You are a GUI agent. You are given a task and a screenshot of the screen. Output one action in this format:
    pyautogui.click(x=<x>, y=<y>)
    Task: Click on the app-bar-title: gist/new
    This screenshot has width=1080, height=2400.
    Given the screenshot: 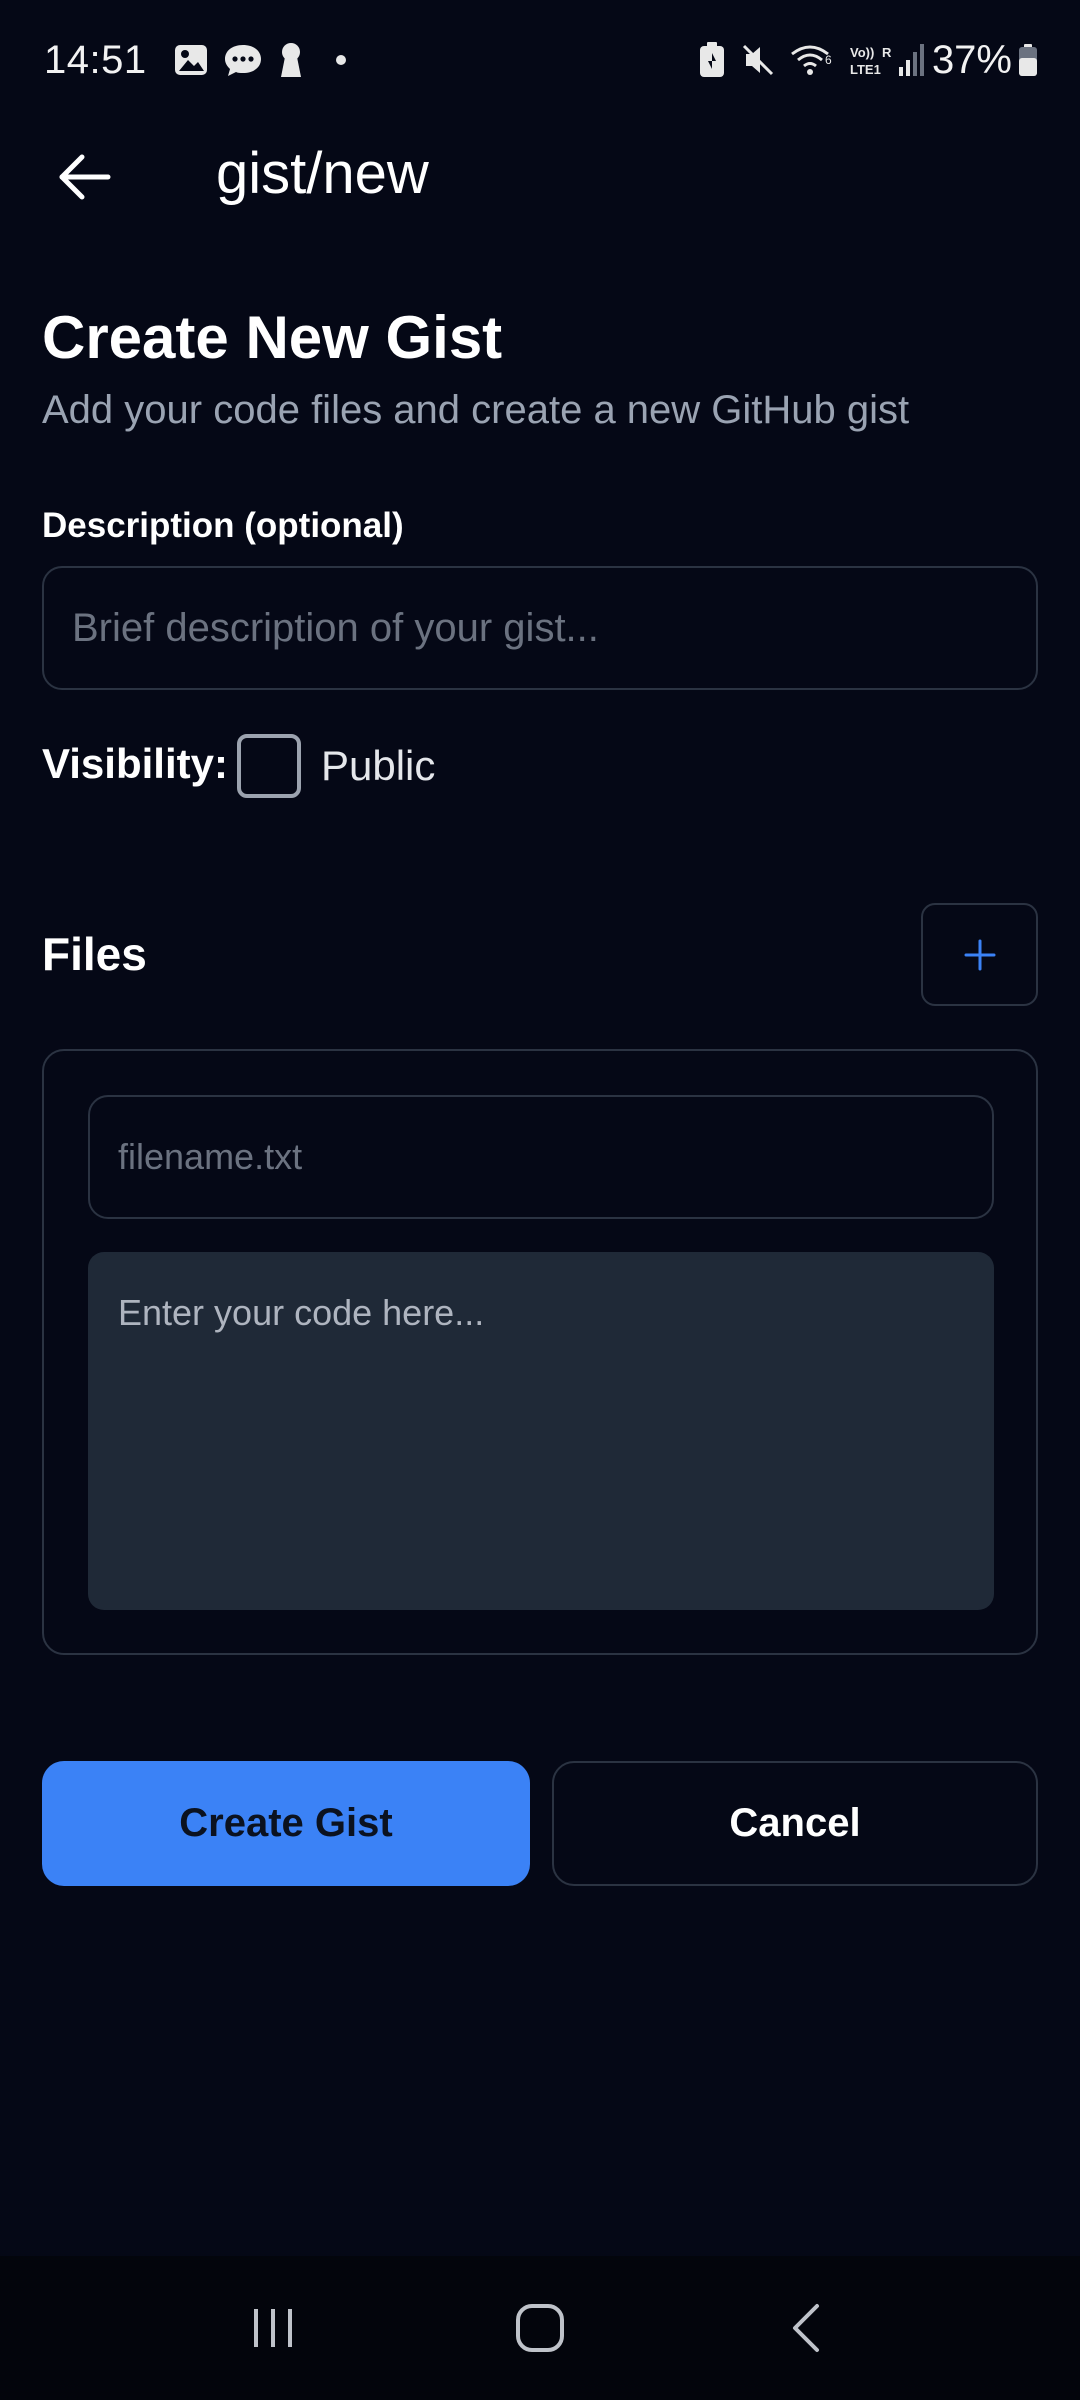 What is the action you would take?
    pyautogui.click(x=322, y=173)
    